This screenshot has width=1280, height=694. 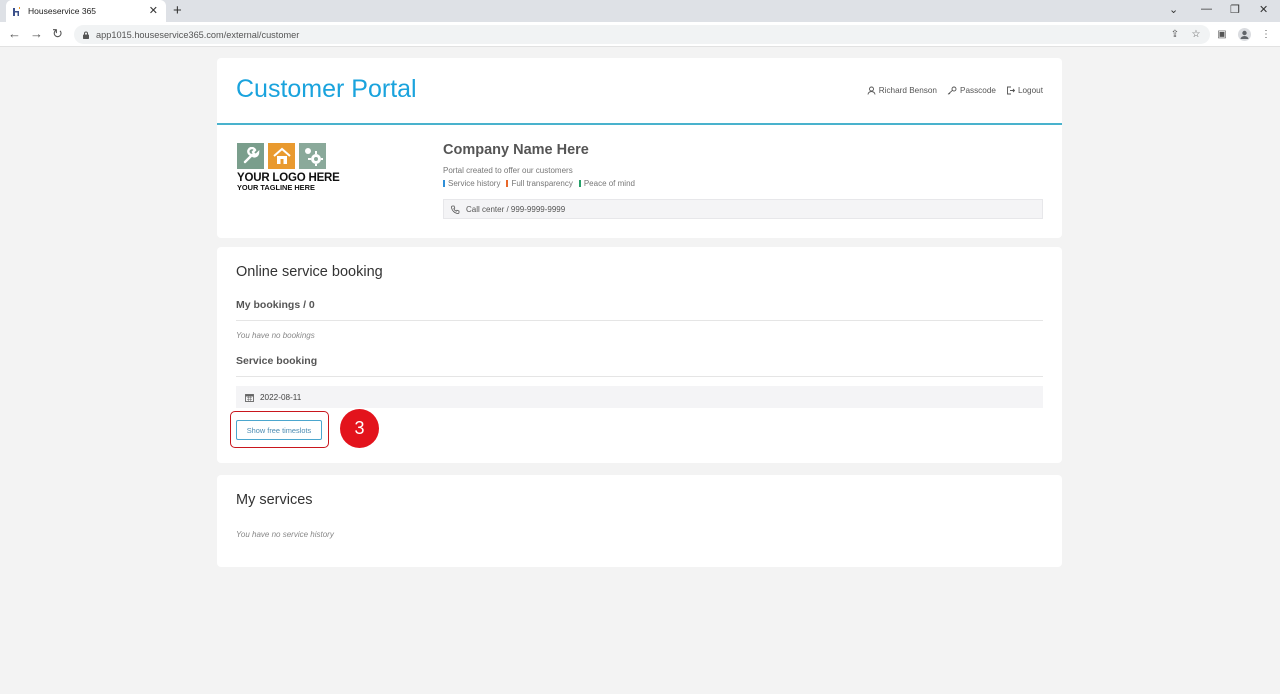 What do you see at coordinates (250, 156) in the screenshot?
I see `wrench-icon` at bounding box center [250, 156].